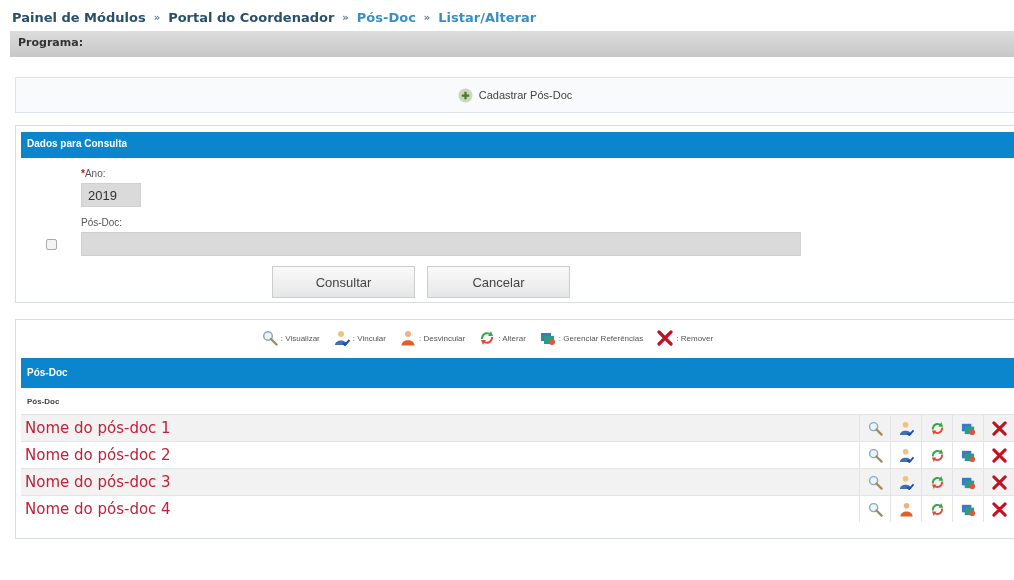 The width and height of the screenshot is (1014, 580). I want to click on table-cell-text: Nome do pós-doc 2, so click(98, 455).